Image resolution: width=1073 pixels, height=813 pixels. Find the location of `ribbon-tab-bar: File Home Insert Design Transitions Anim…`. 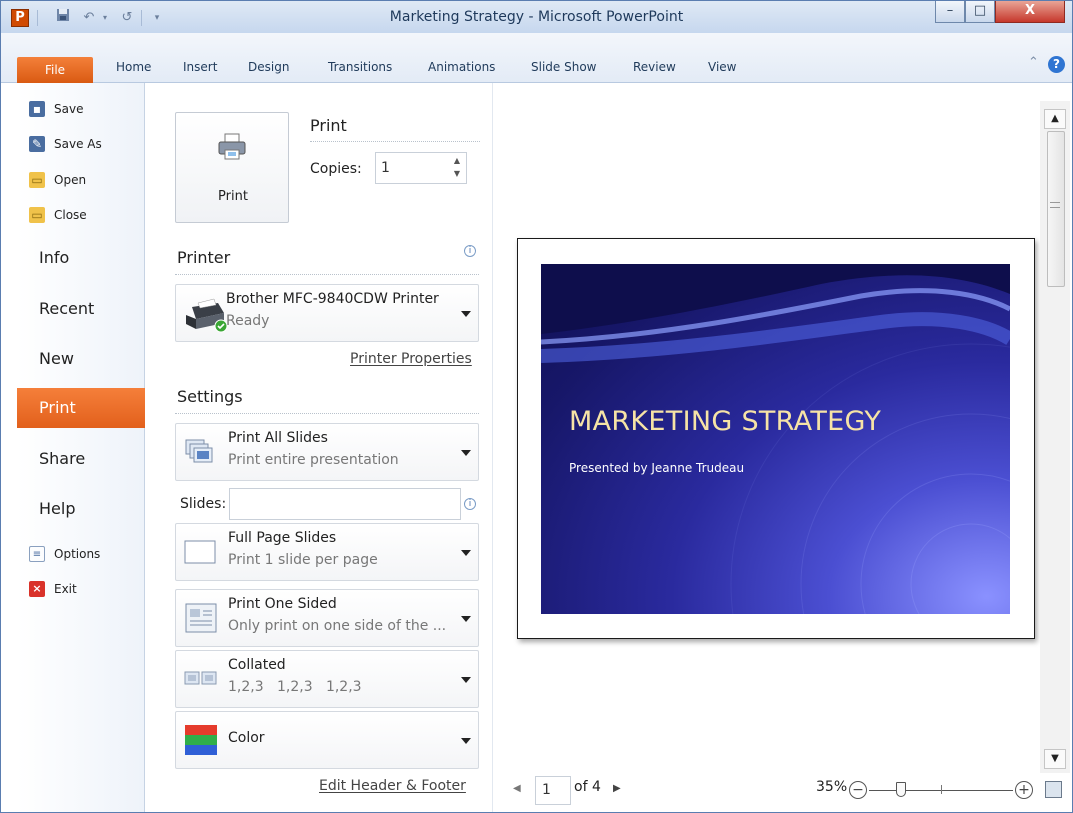

ribbon-tab-bar: File Home Insert Design Transitions Anim… is located at coordinates (536, 58).